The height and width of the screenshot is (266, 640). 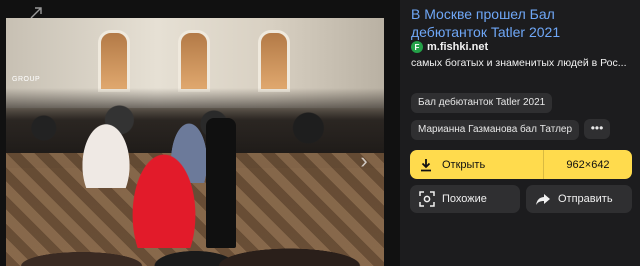 I want to click on share-label: Отправить, so click(x=585, y=199).